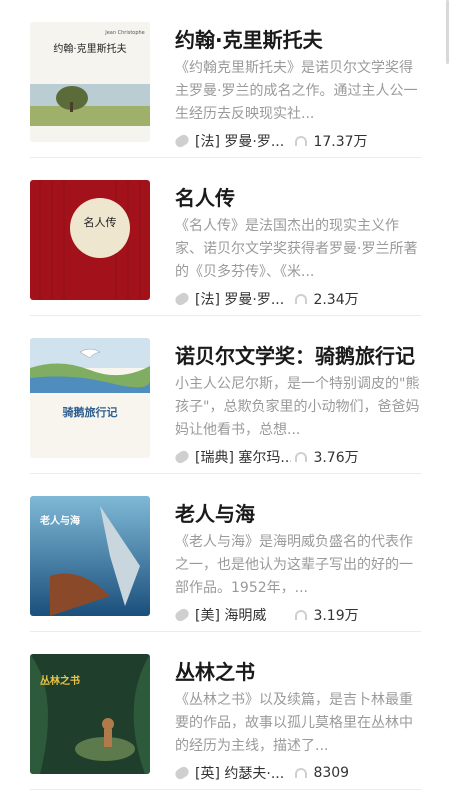 The width and height of the screenshot is (451, 808). I want to click on cover-title: 丛林之书, so click(60, 680).